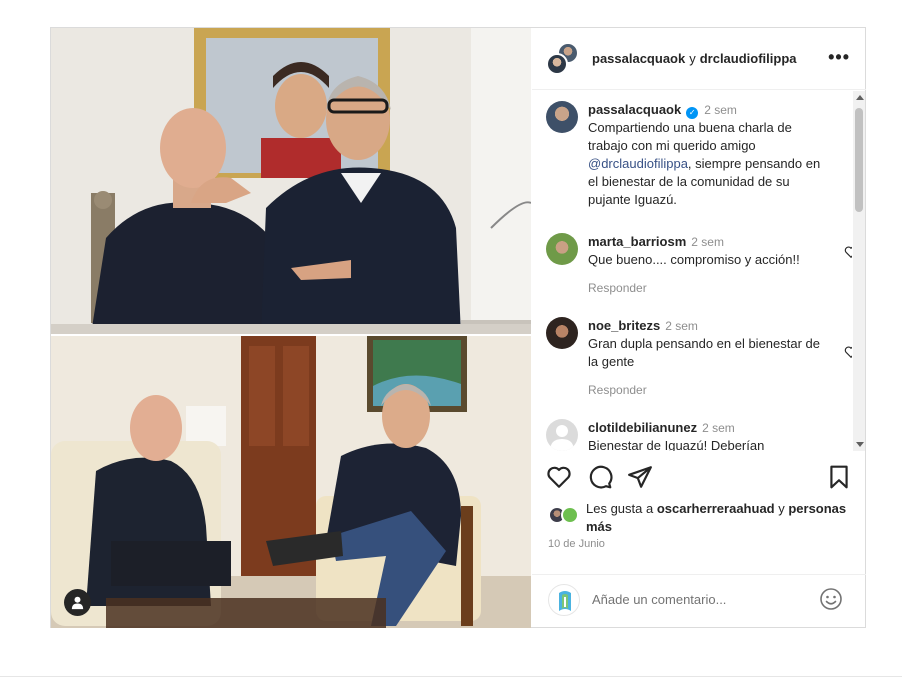  What do you see at coordinates (637, 241) in the screenshot?
I see `comment-username: marta_barriosm` at bounding box center [637, 241].